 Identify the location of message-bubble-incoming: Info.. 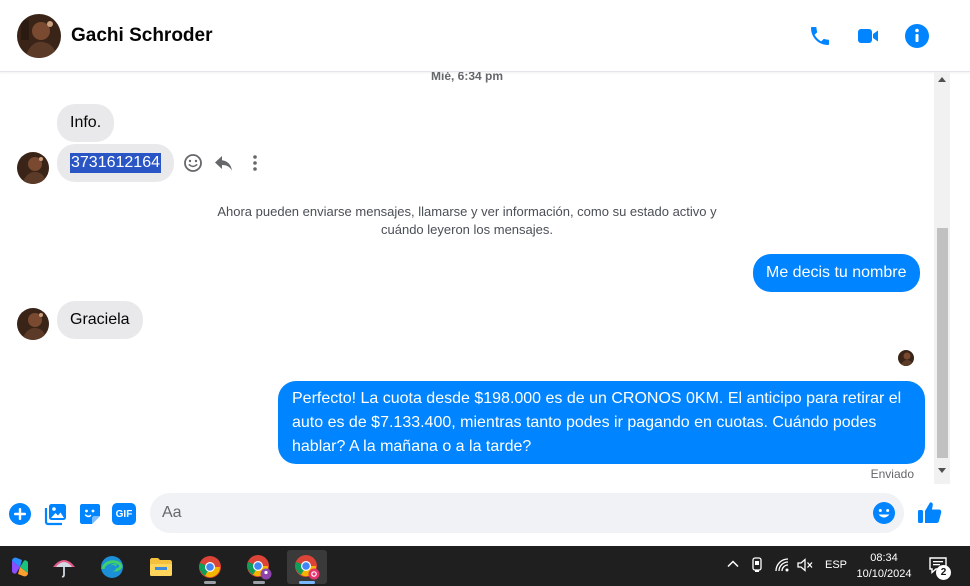
(86, 123).